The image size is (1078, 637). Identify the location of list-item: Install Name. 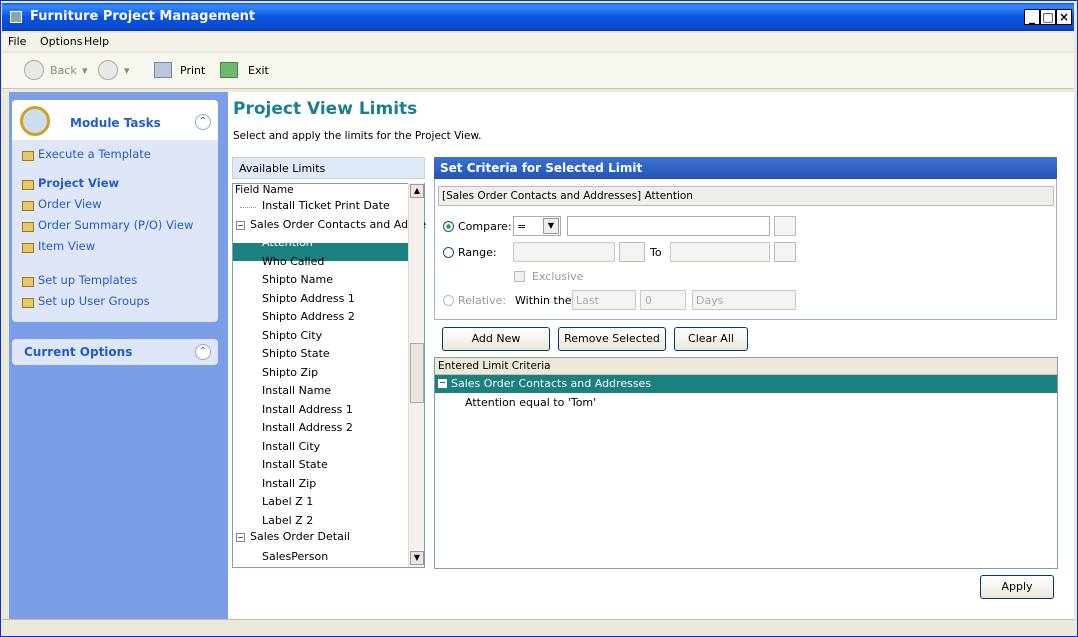
(296, 391).